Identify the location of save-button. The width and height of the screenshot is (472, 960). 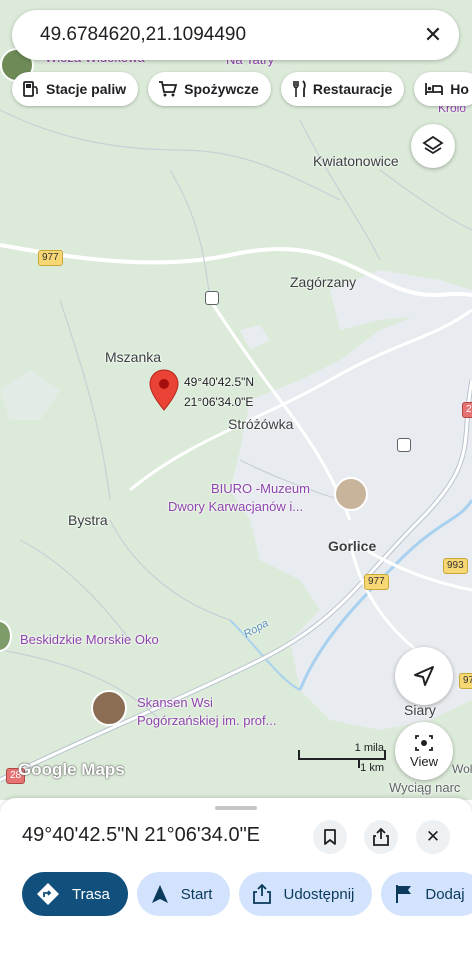
(330, 837).